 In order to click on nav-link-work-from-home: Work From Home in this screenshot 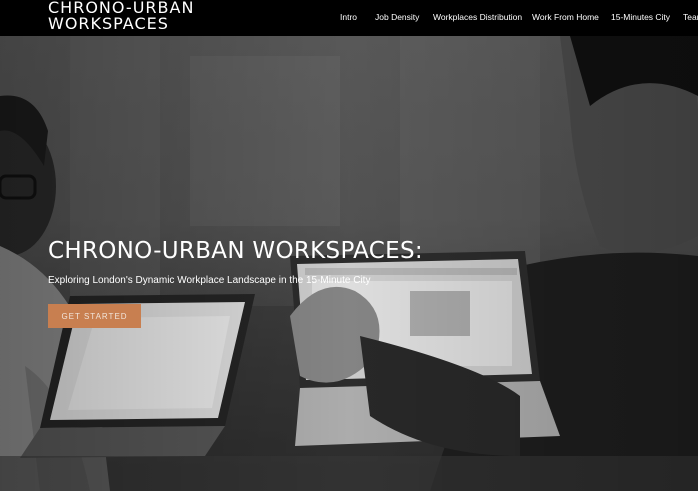, I will do `click(565, 17)`.